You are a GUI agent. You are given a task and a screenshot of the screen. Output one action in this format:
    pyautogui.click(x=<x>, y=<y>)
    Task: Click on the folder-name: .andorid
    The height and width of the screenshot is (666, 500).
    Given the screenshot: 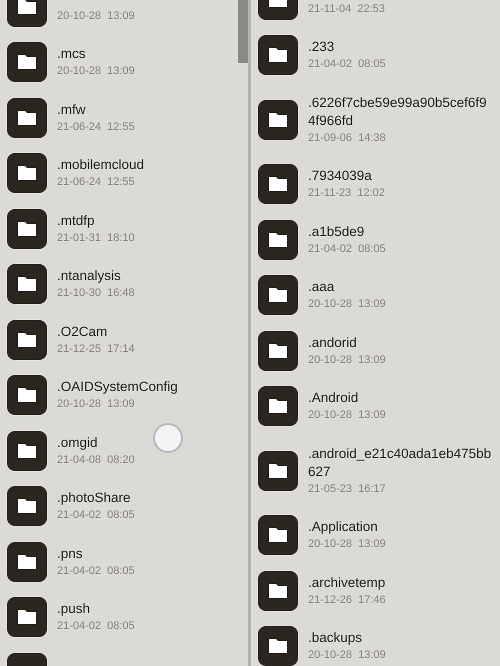 What is the action you would take?
    pyautogui.click(x=332, y=343)
    